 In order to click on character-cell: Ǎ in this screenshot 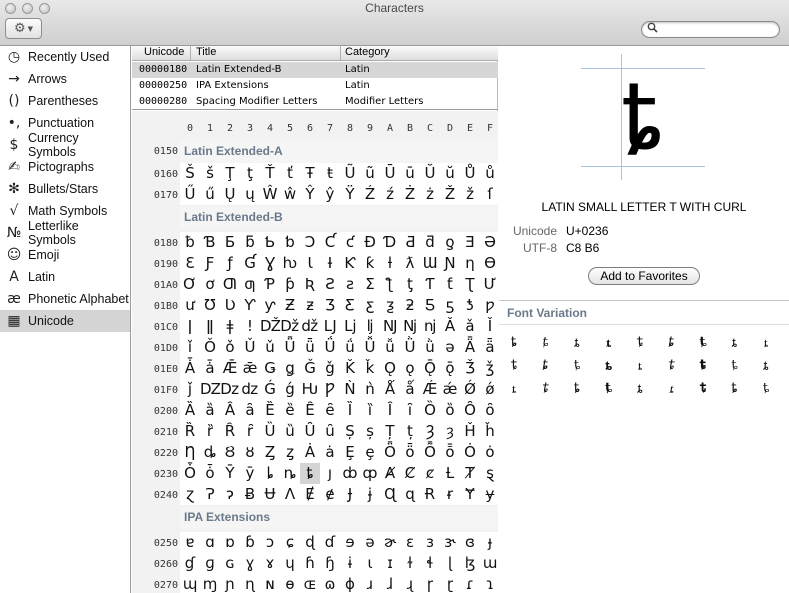, I will do `click(450, 326)`.